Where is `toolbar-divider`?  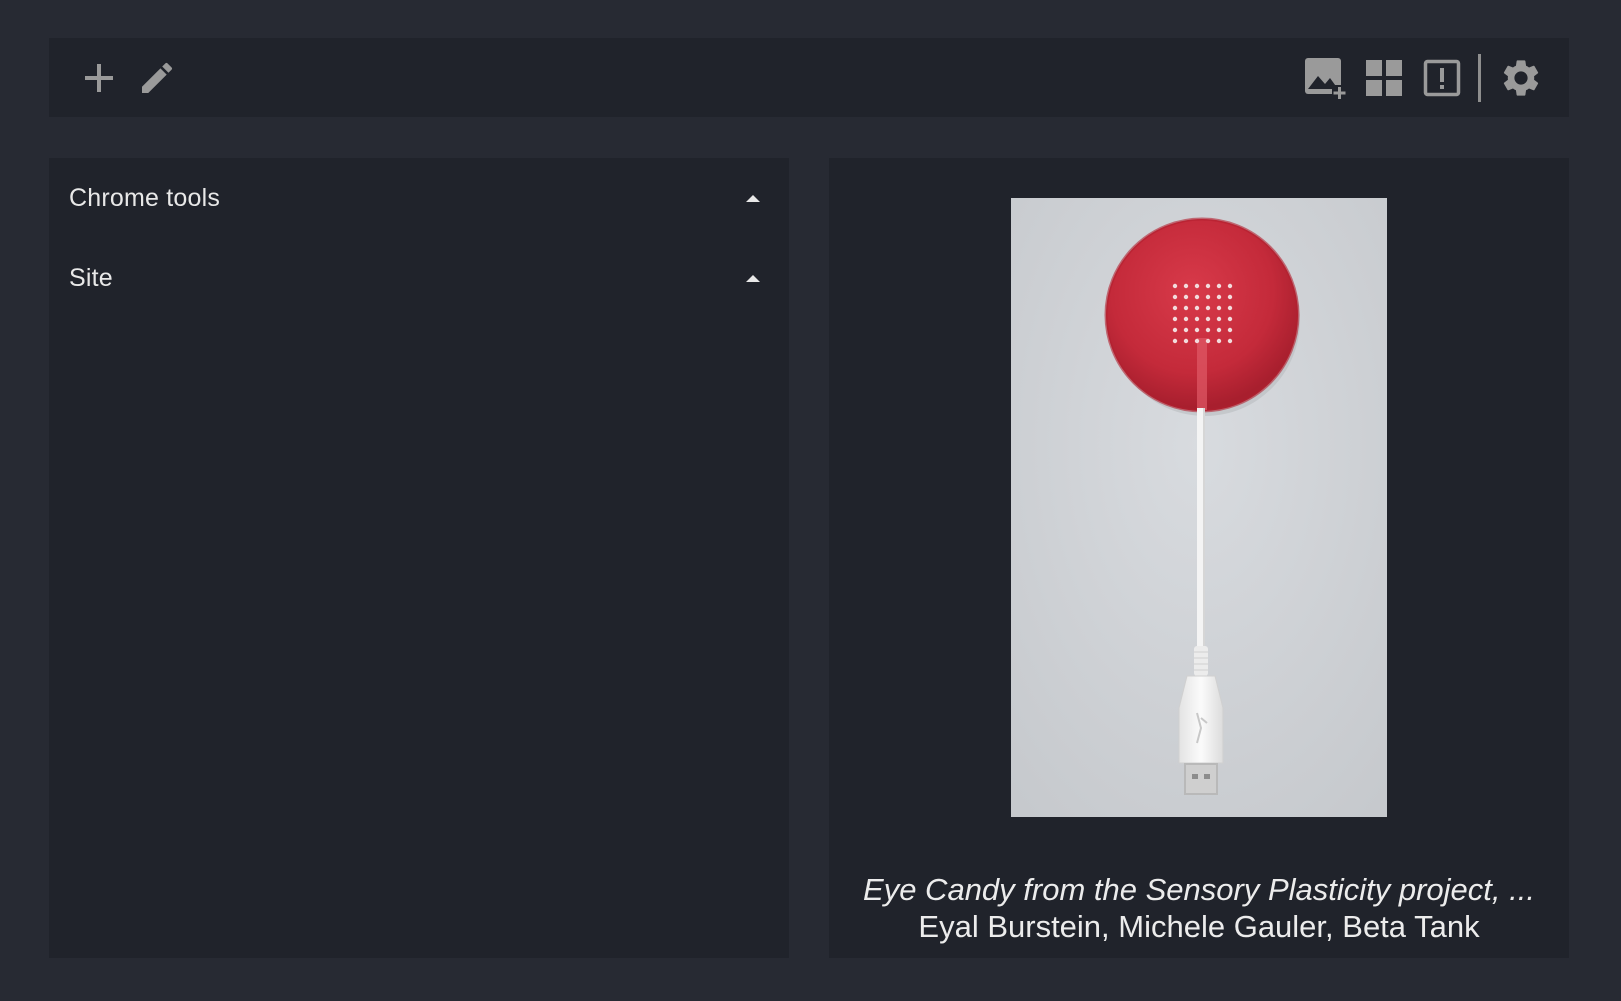
toolbar-divider is located at coordinates (1479, 78).